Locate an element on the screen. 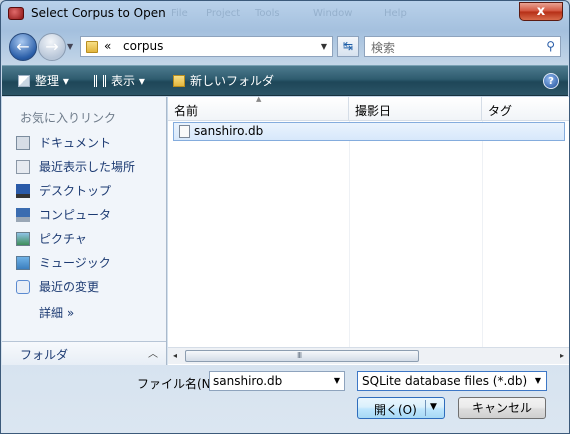 Image resolution: width=570 pixels, height=434 pixels. refresh-button: ↹ is located at coordinates (348, 46).